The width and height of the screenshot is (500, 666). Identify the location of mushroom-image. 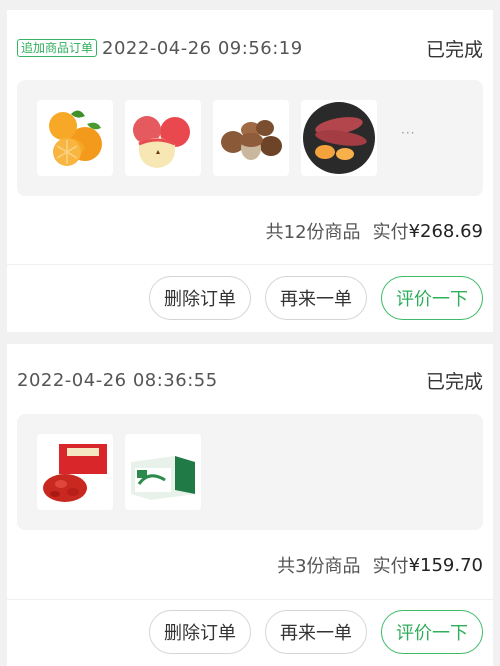
(251, 138).